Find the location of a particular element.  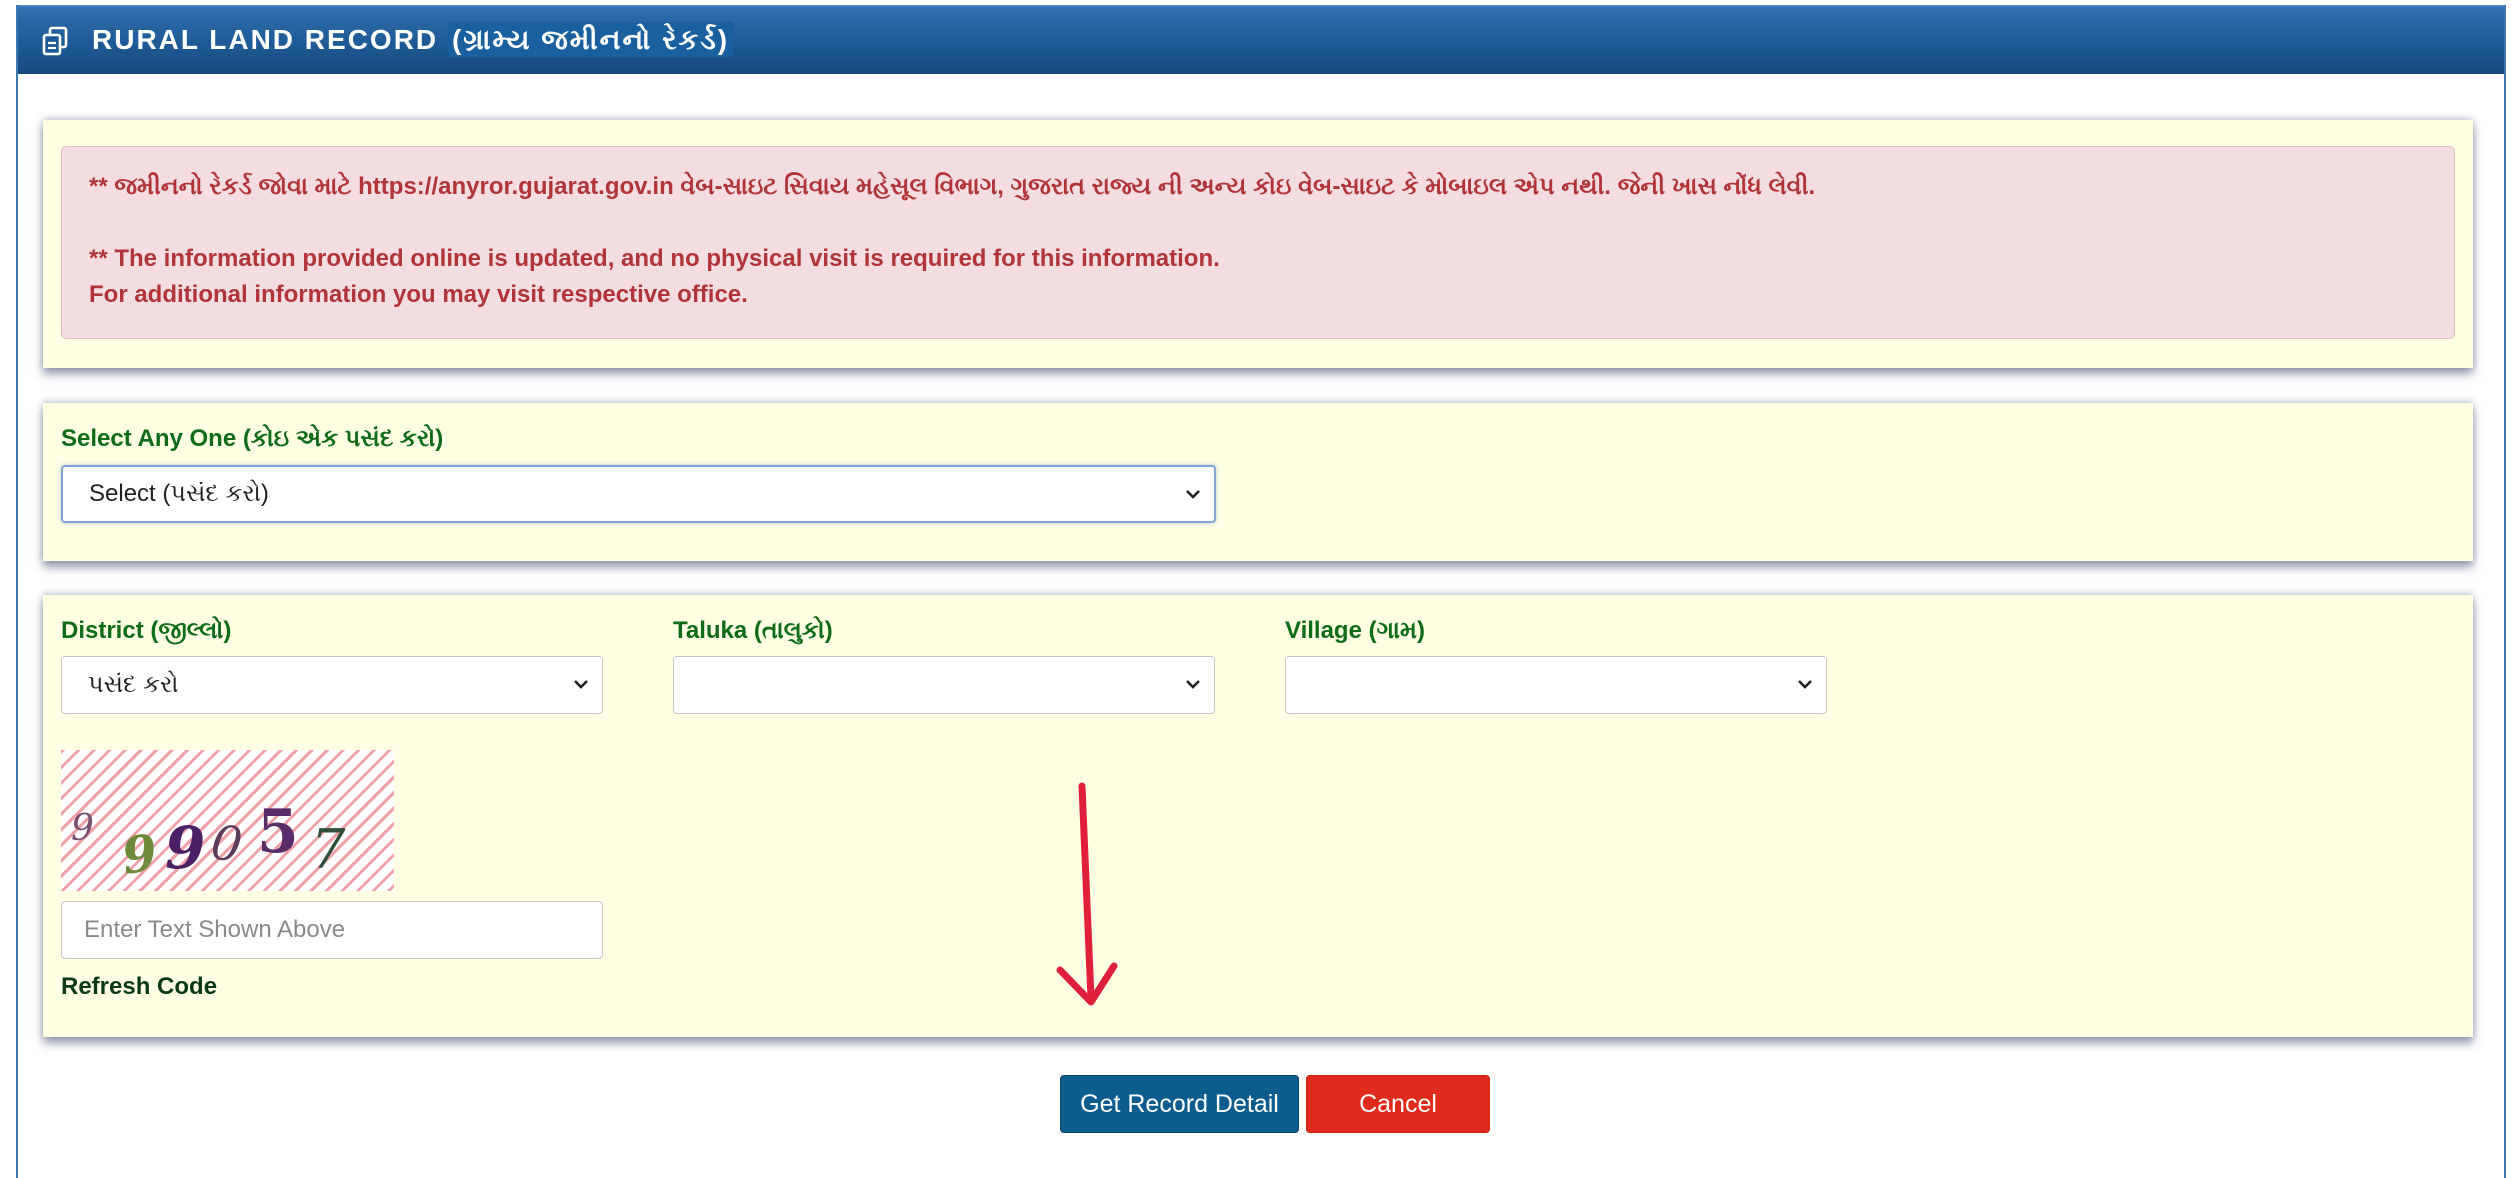

annotation-arrow-icon is located at coordinates (1087, 894).